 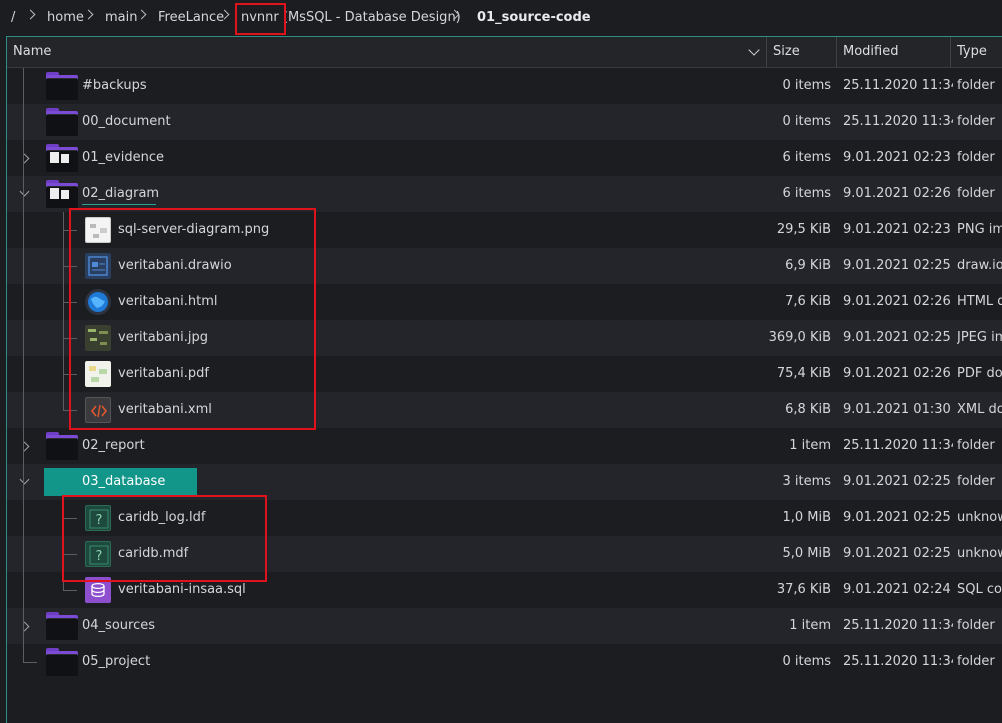 What do you see at coordinates (806, 553) in the screenshot?
I see `file-size: 5,0 MiB` at bounding box center [806, 553].